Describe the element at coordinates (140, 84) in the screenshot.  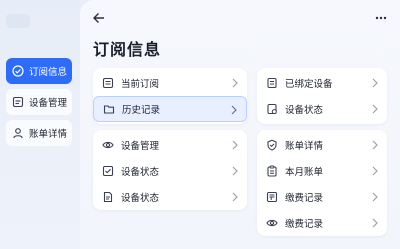
I see `list-item-label: 当前订阅` at that location.